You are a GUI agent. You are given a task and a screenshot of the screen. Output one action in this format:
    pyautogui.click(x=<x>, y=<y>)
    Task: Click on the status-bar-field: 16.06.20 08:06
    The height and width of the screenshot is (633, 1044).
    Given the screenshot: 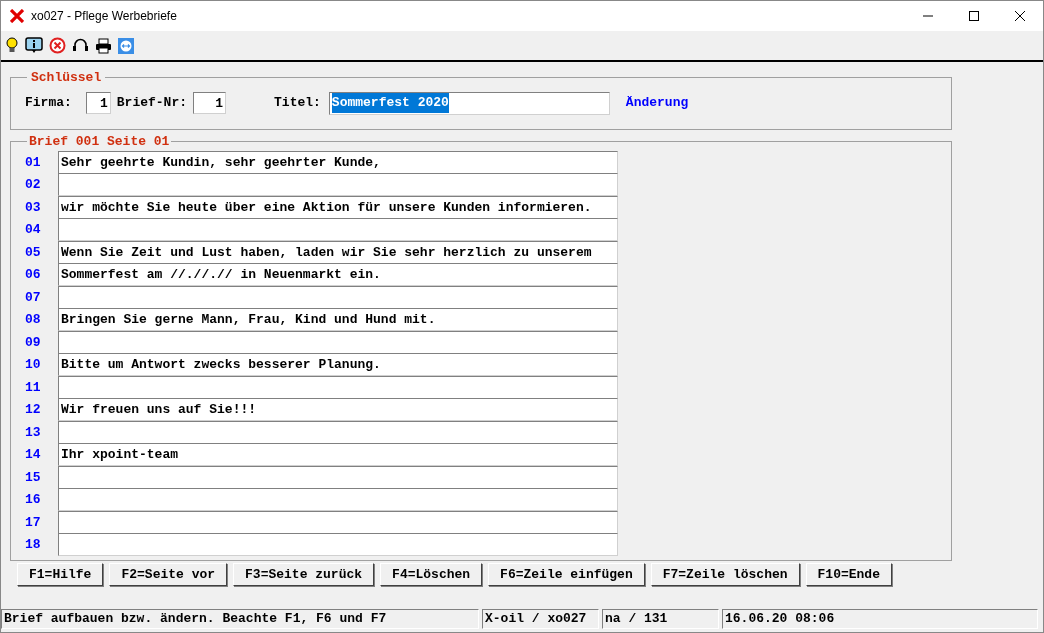 What is the action you would take?
    pyautogui.click(x=880, y=619)
    